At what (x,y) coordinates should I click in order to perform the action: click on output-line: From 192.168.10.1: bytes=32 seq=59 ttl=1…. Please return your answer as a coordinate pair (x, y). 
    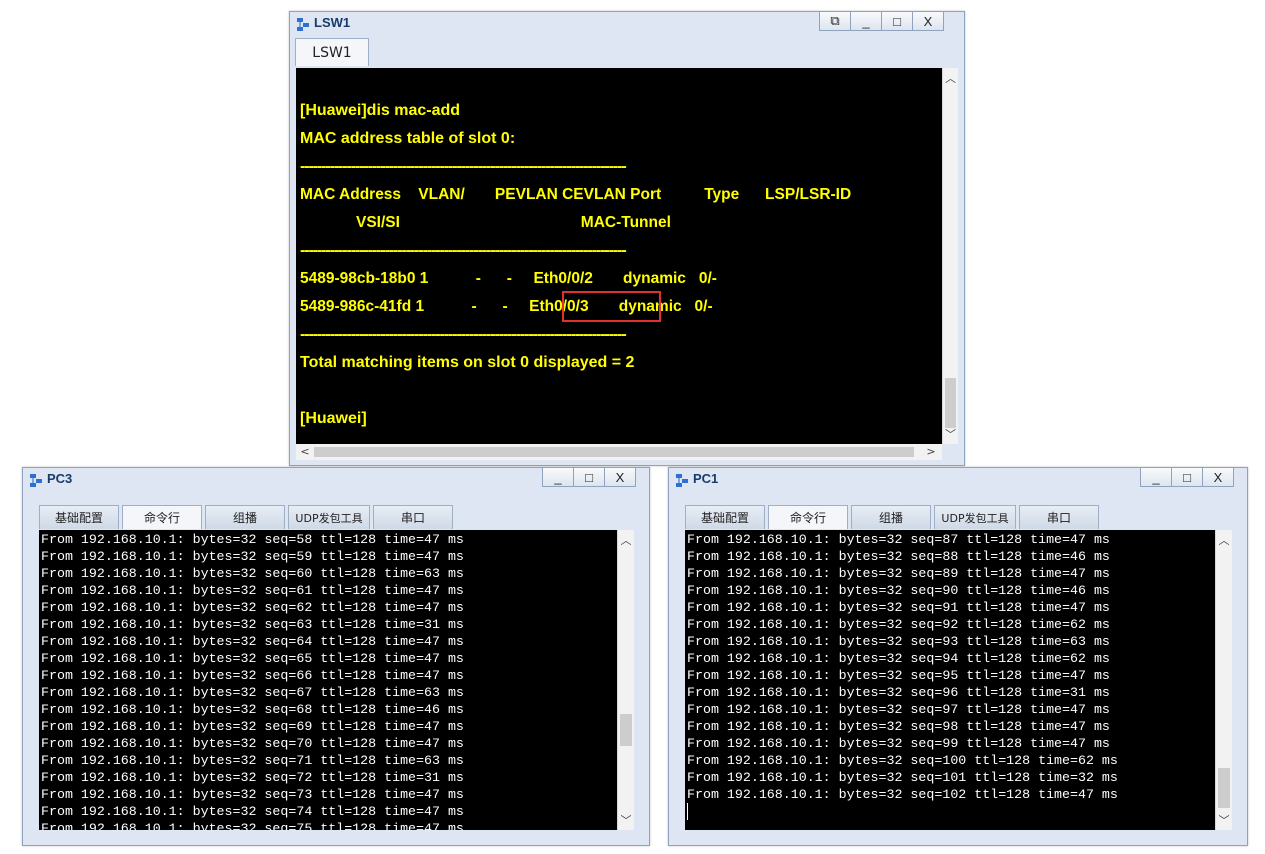
    Looking at the image, I should click on (252, 556).